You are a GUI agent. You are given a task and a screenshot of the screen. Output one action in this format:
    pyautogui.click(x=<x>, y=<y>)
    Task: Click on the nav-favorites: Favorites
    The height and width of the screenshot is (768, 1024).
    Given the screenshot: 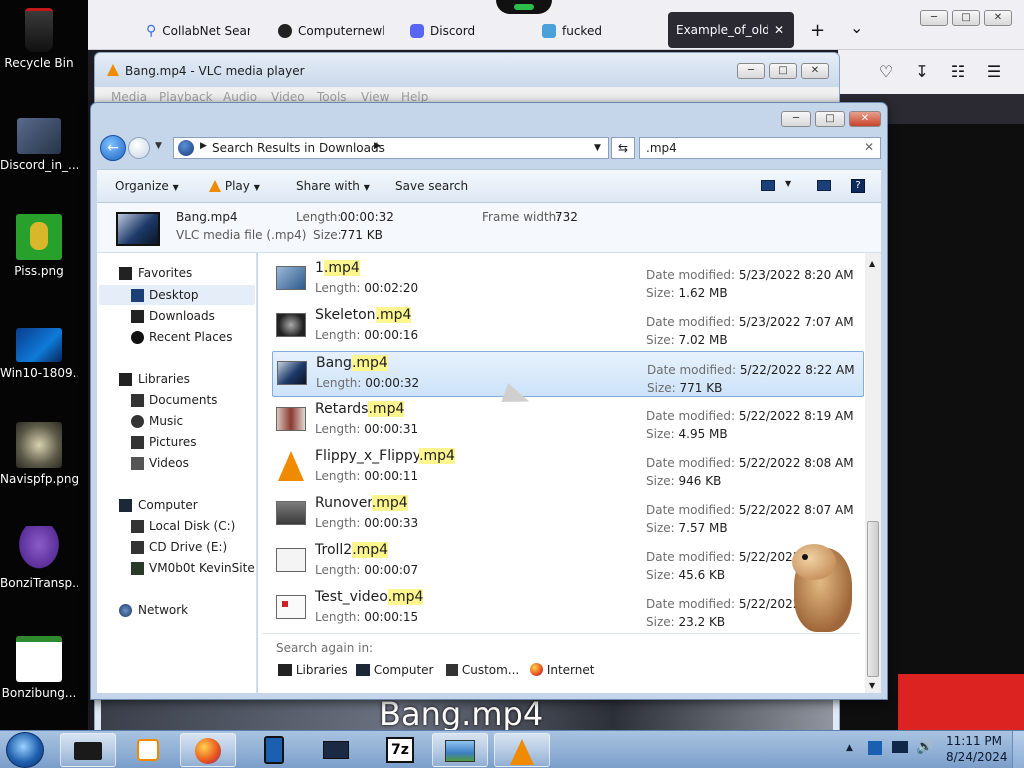 What is the action you would take?
    pyautogui.click(x=177, y=273)
    